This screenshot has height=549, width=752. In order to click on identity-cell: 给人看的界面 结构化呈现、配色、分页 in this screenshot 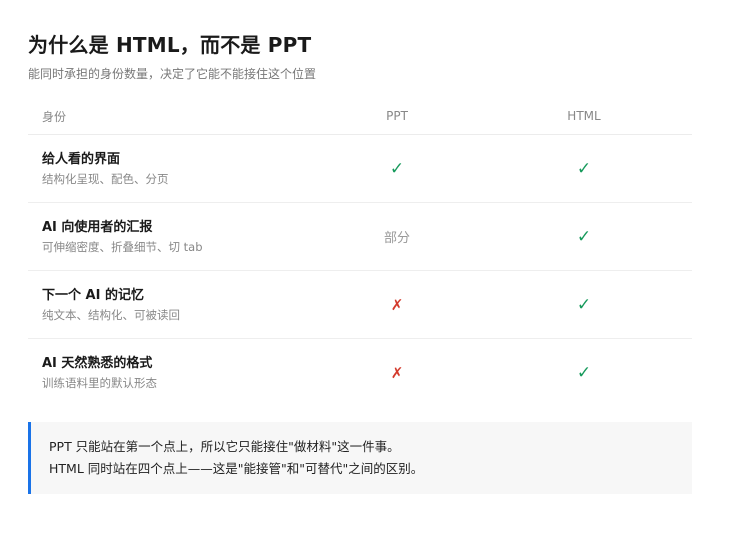, I will do `click(163, 169)`.